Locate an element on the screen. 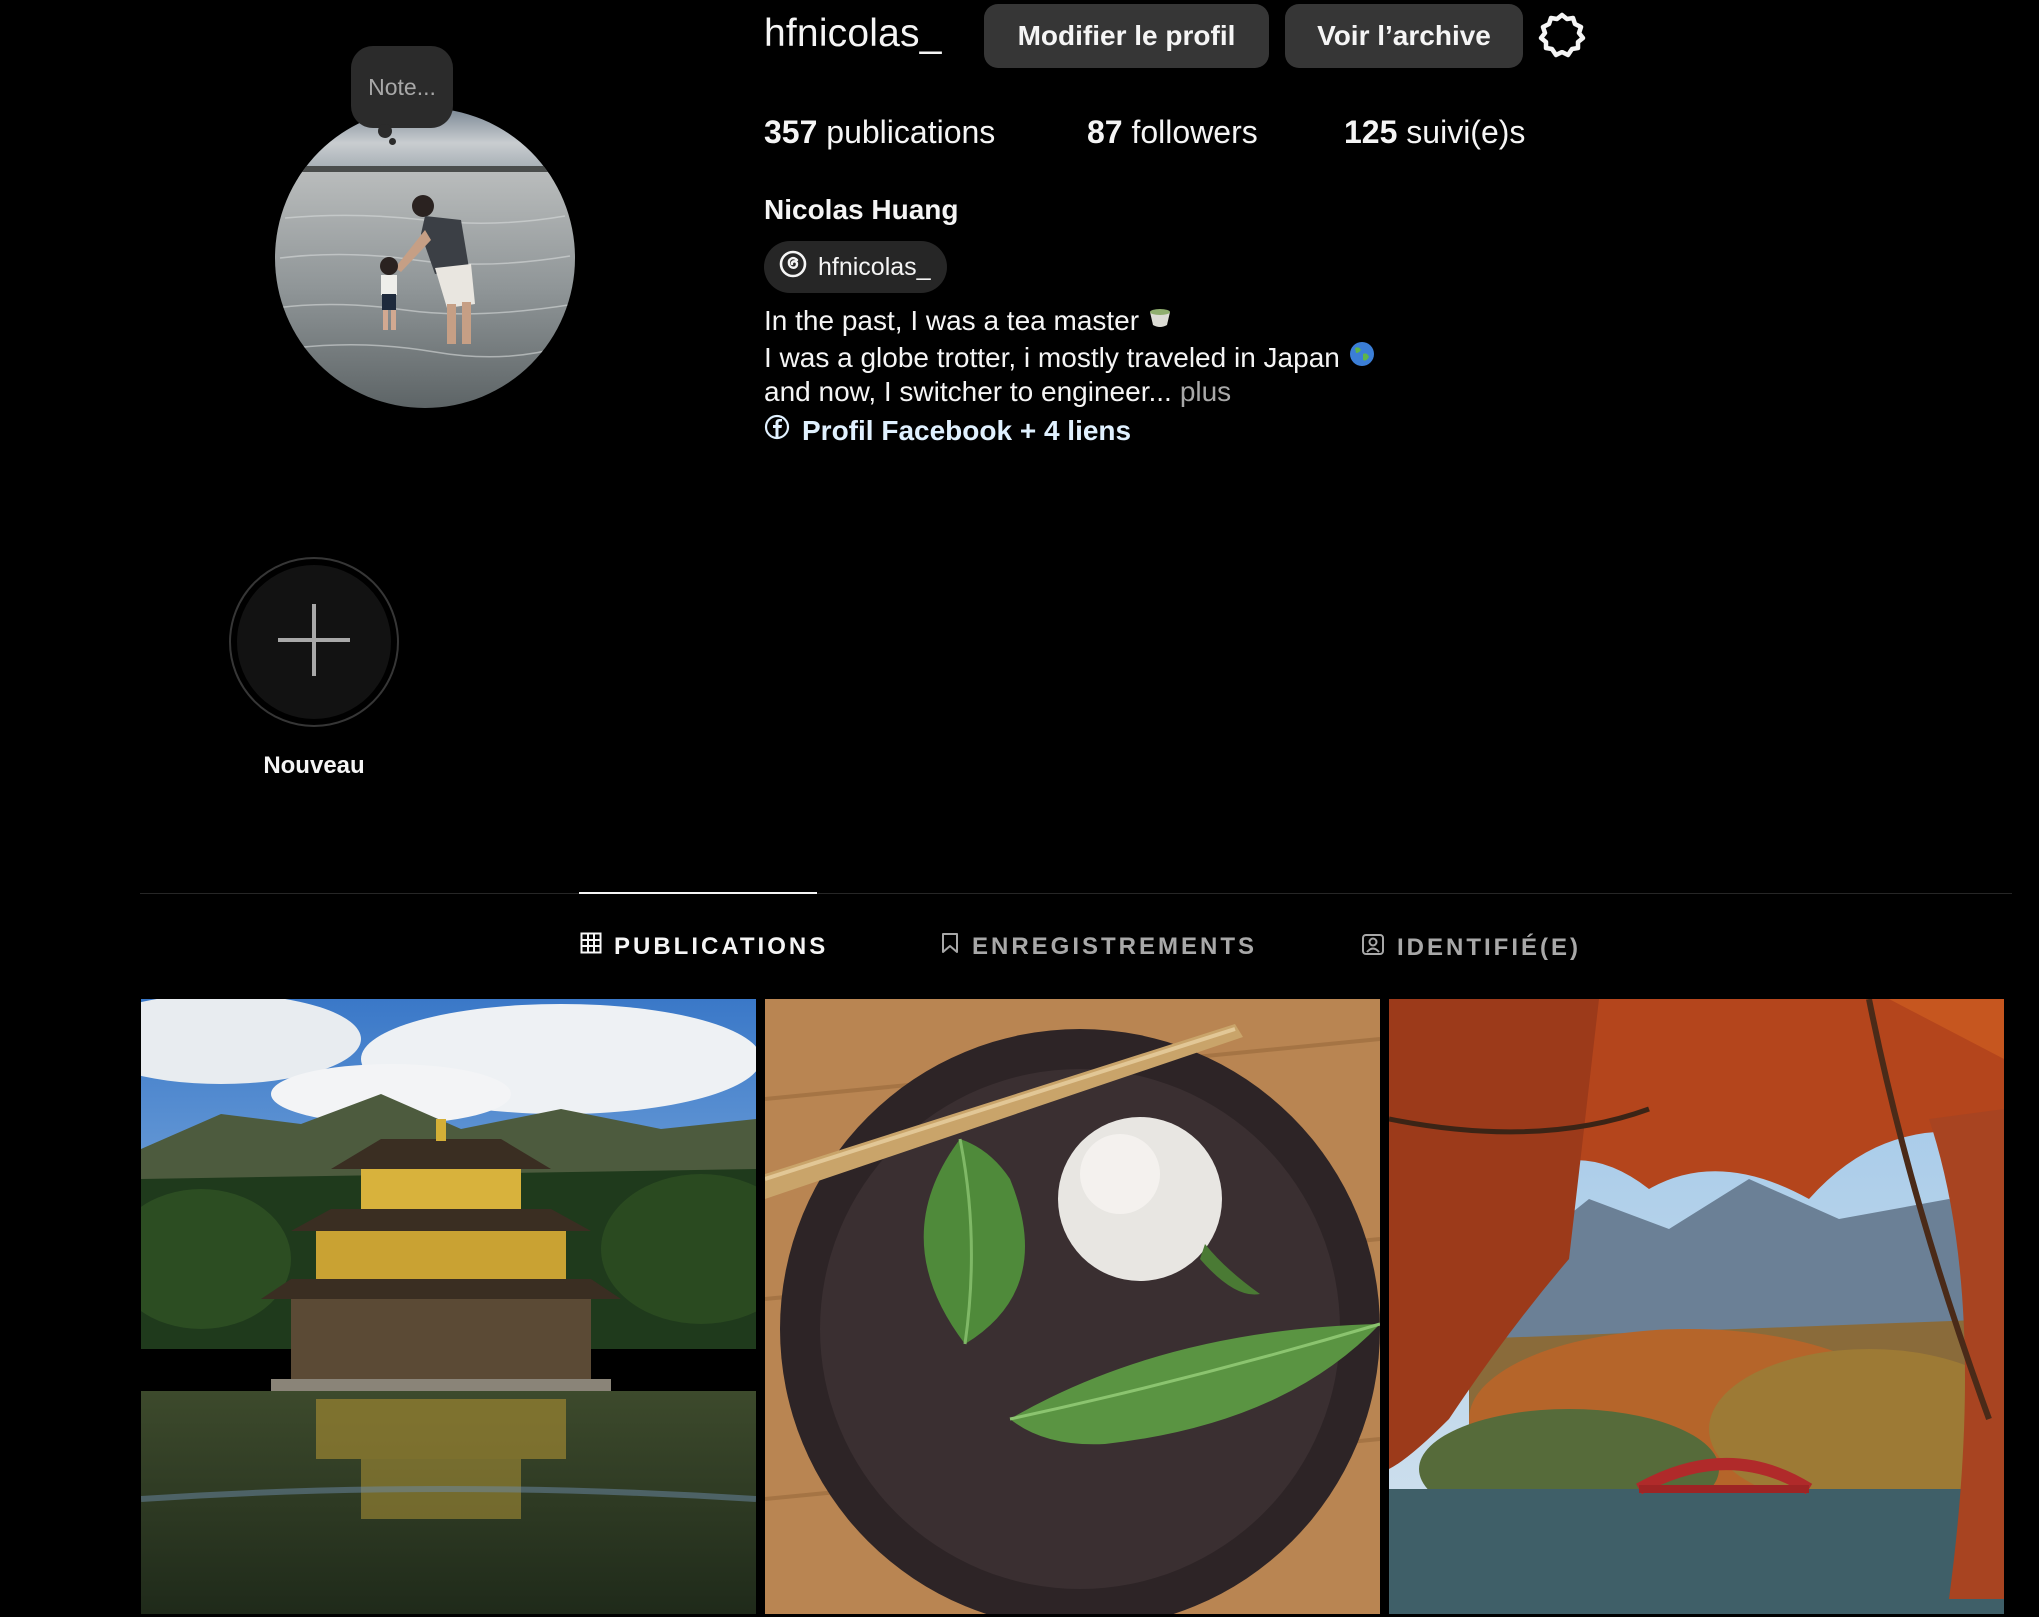 This screenshot has height=1617, width=2039. grid-icon is located at coordinates (591, 946).